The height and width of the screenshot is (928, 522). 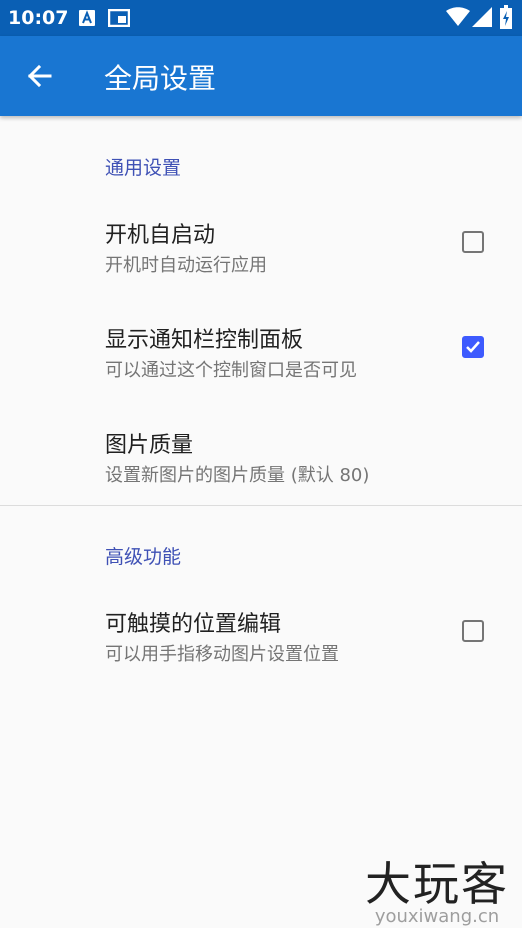 I want to click on section-header-advanced: 高级功能, so click(x=143, y=557).